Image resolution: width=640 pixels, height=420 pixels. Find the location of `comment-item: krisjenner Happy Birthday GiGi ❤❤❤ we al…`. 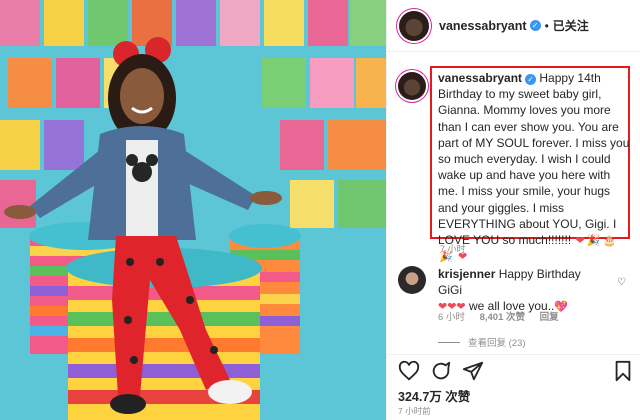

comment-item: krisjenner Happy Birthday GiGi ❤❤❤ we al… is located at coordinates (518, 290).